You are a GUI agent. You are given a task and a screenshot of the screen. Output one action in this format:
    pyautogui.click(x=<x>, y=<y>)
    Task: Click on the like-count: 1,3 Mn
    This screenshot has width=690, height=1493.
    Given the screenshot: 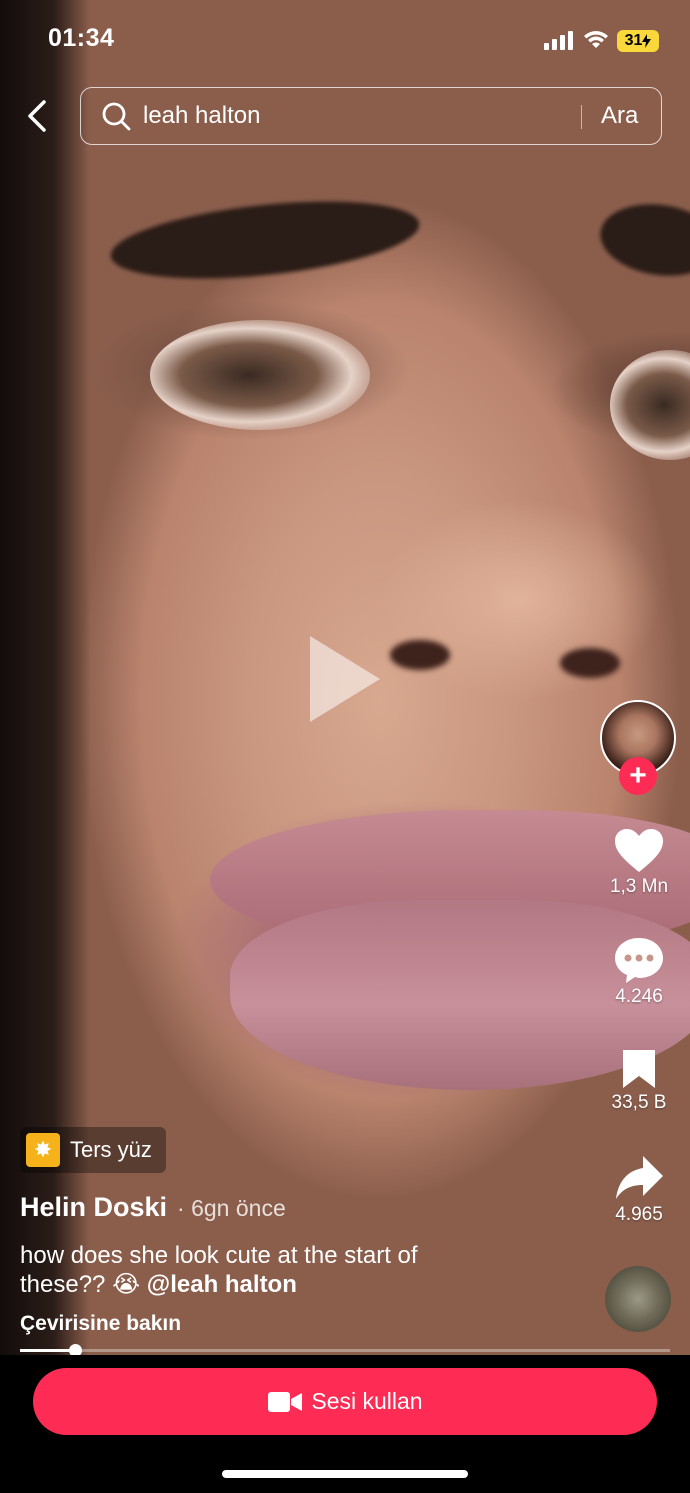 What is the action you would take?
    pyautogui.click(x=639, y=886)
    